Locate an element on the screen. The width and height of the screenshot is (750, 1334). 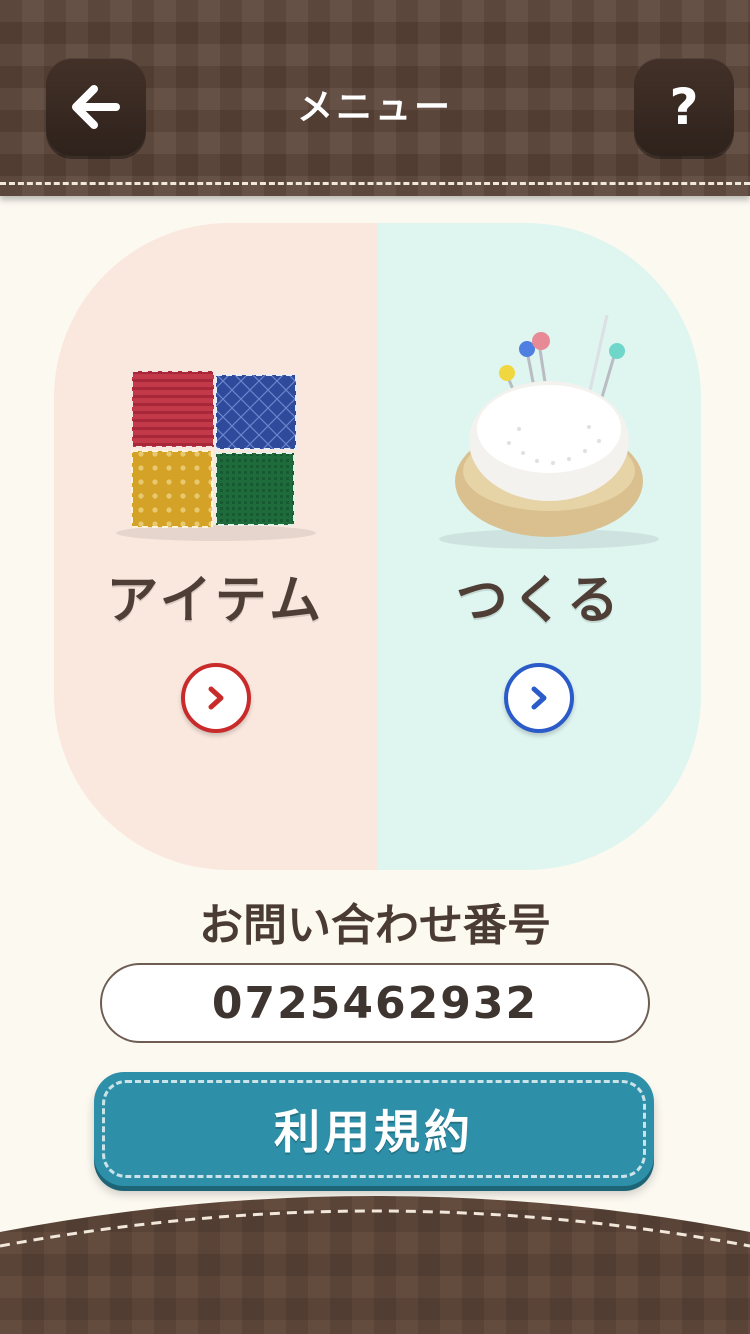
help-button: ? is located at coordinates (684, 107).